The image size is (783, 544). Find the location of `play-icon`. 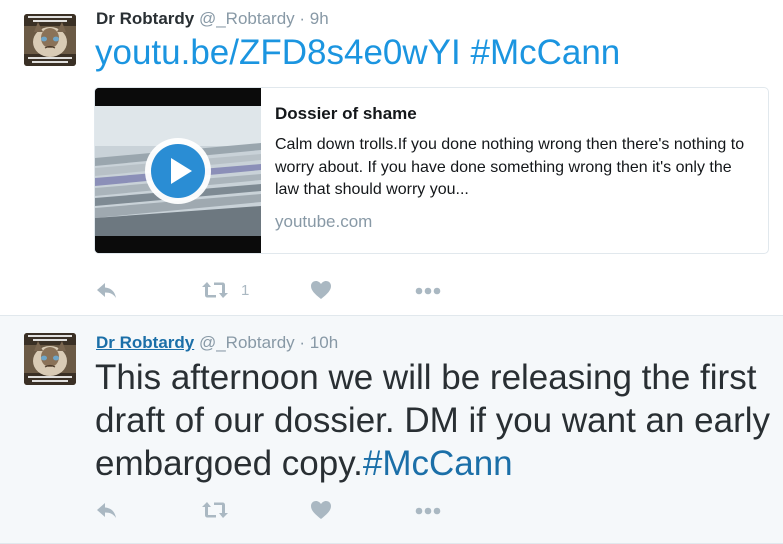

play-icon is located at coordinates (178, 171).